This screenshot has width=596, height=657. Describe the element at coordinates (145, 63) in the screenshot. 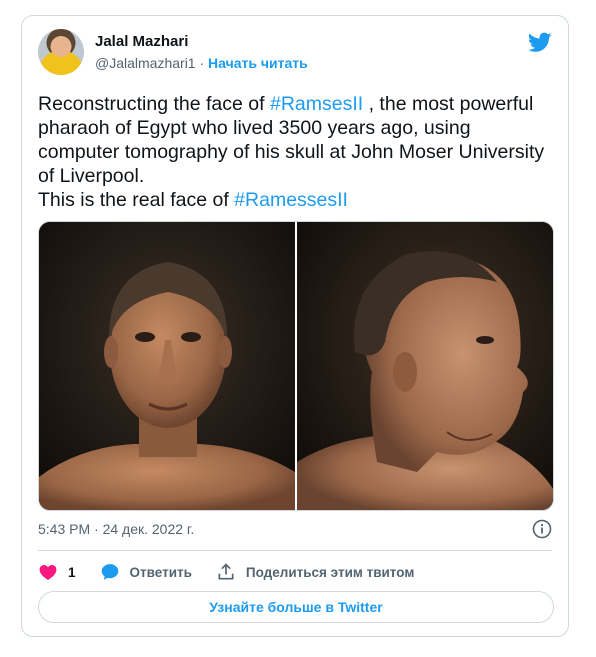

I see `author-handle: @Jalalmazhari1` at that location.